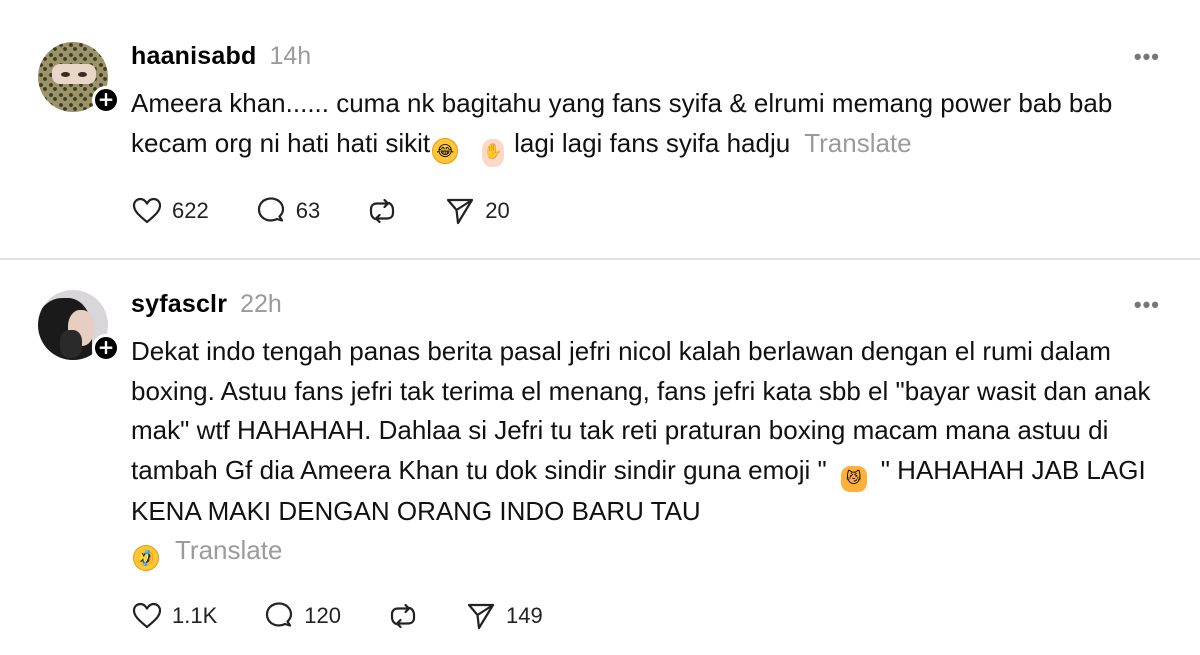  I want to click on rofl-emoji-icon: 🤣, so click(146, 558).